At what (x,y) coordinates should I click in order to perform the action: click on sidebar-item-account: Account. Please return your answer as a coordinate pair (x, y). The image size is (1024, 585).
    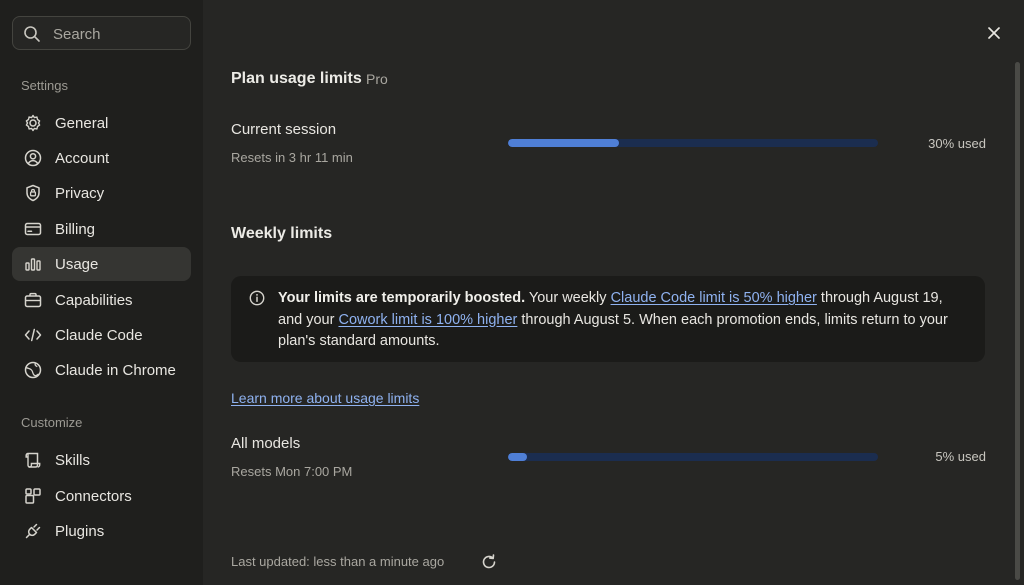
    Looking at the image, I should click on (101, 158).